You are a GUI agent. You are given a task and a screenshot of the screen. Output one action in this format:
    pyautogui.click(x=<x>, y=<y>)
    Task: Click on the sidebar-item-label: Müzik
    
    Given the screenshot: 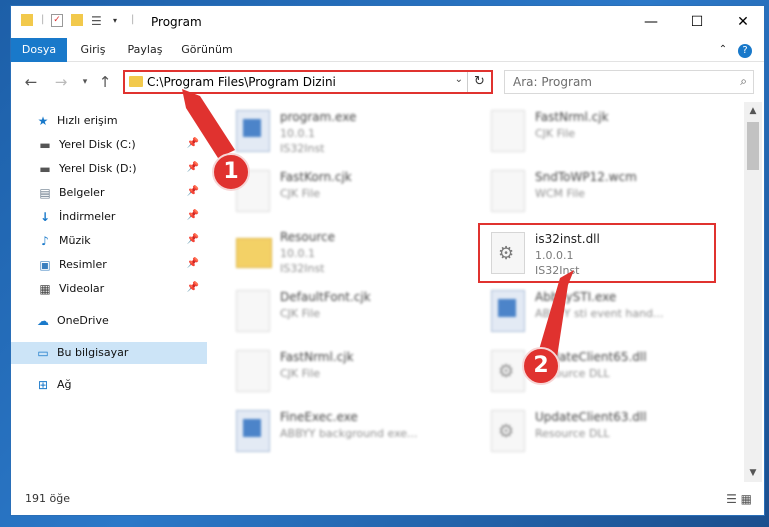 What is the action you would take?
    pyautogui.click(x=75, y=240)
    